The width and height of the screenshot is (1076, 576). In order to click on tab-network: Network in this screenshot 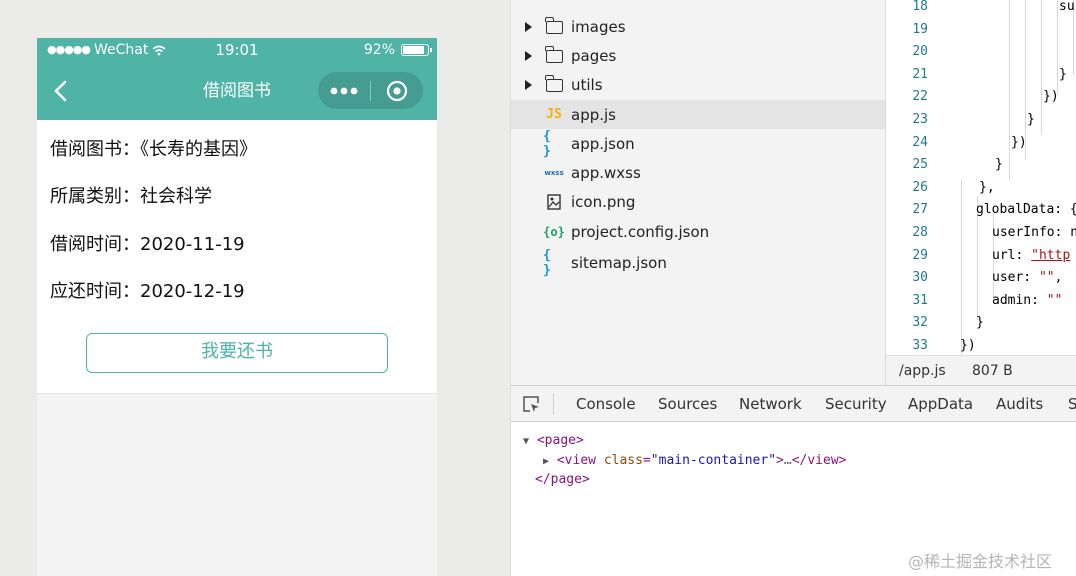, I will do `click(770, 403)`.